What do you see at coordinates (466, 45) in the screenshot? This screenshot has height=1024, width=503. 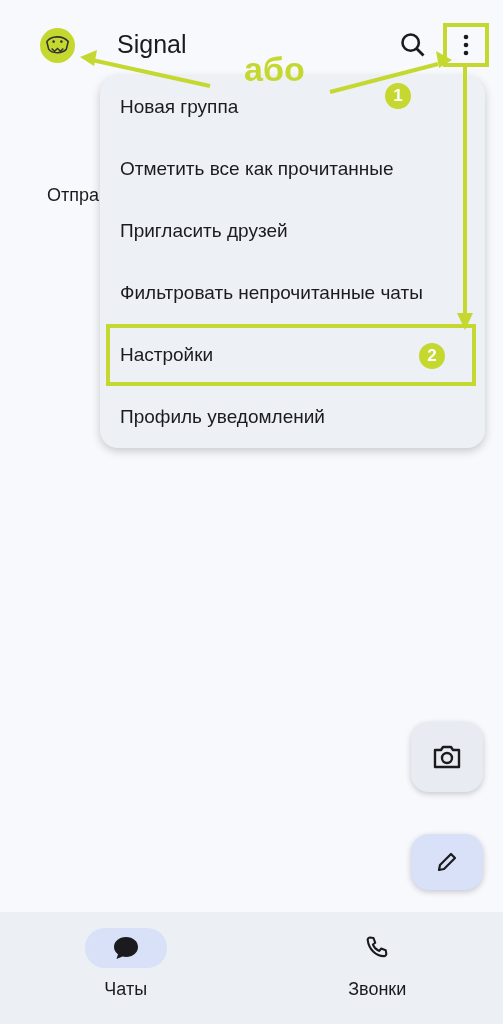 I see `more-icon` at bounding box center [466, 45].